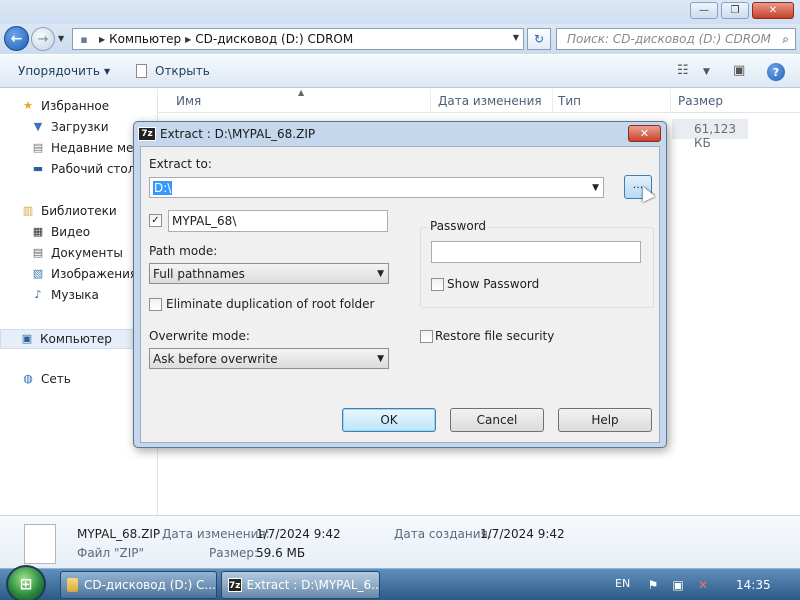 Image resolution: width=800 pixels, height=600 pixels. Describe the element at coordinates (59, 71) in the screenshot. I see `organize-label: Упорядочить` at that location.